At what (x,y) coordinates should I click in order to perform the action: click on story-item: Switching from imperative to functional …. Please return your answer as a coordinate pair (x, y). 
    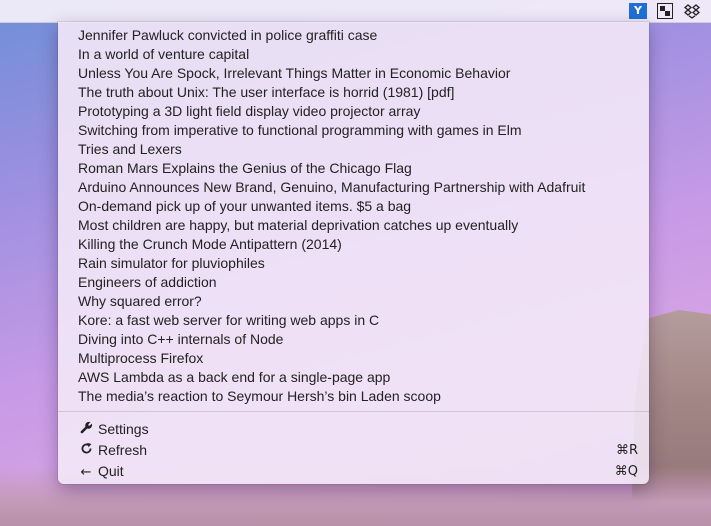
    Looking at the image, I should click on (353, 130).